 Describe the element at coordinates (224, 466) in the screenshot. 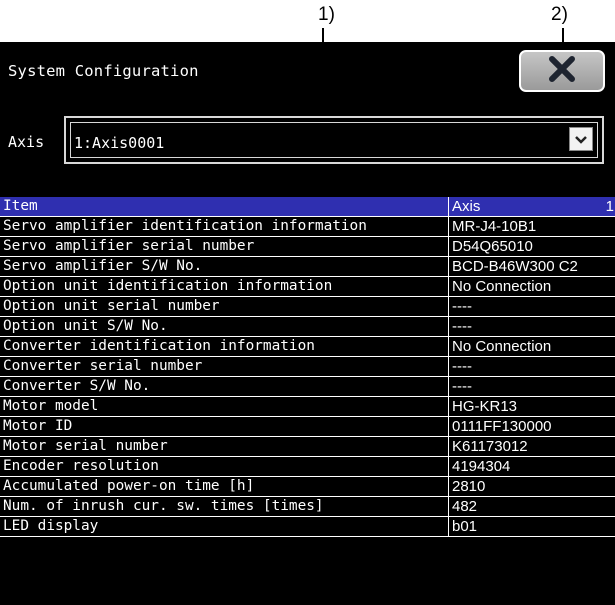

I see `row-item: Encoder resolution` at that location.